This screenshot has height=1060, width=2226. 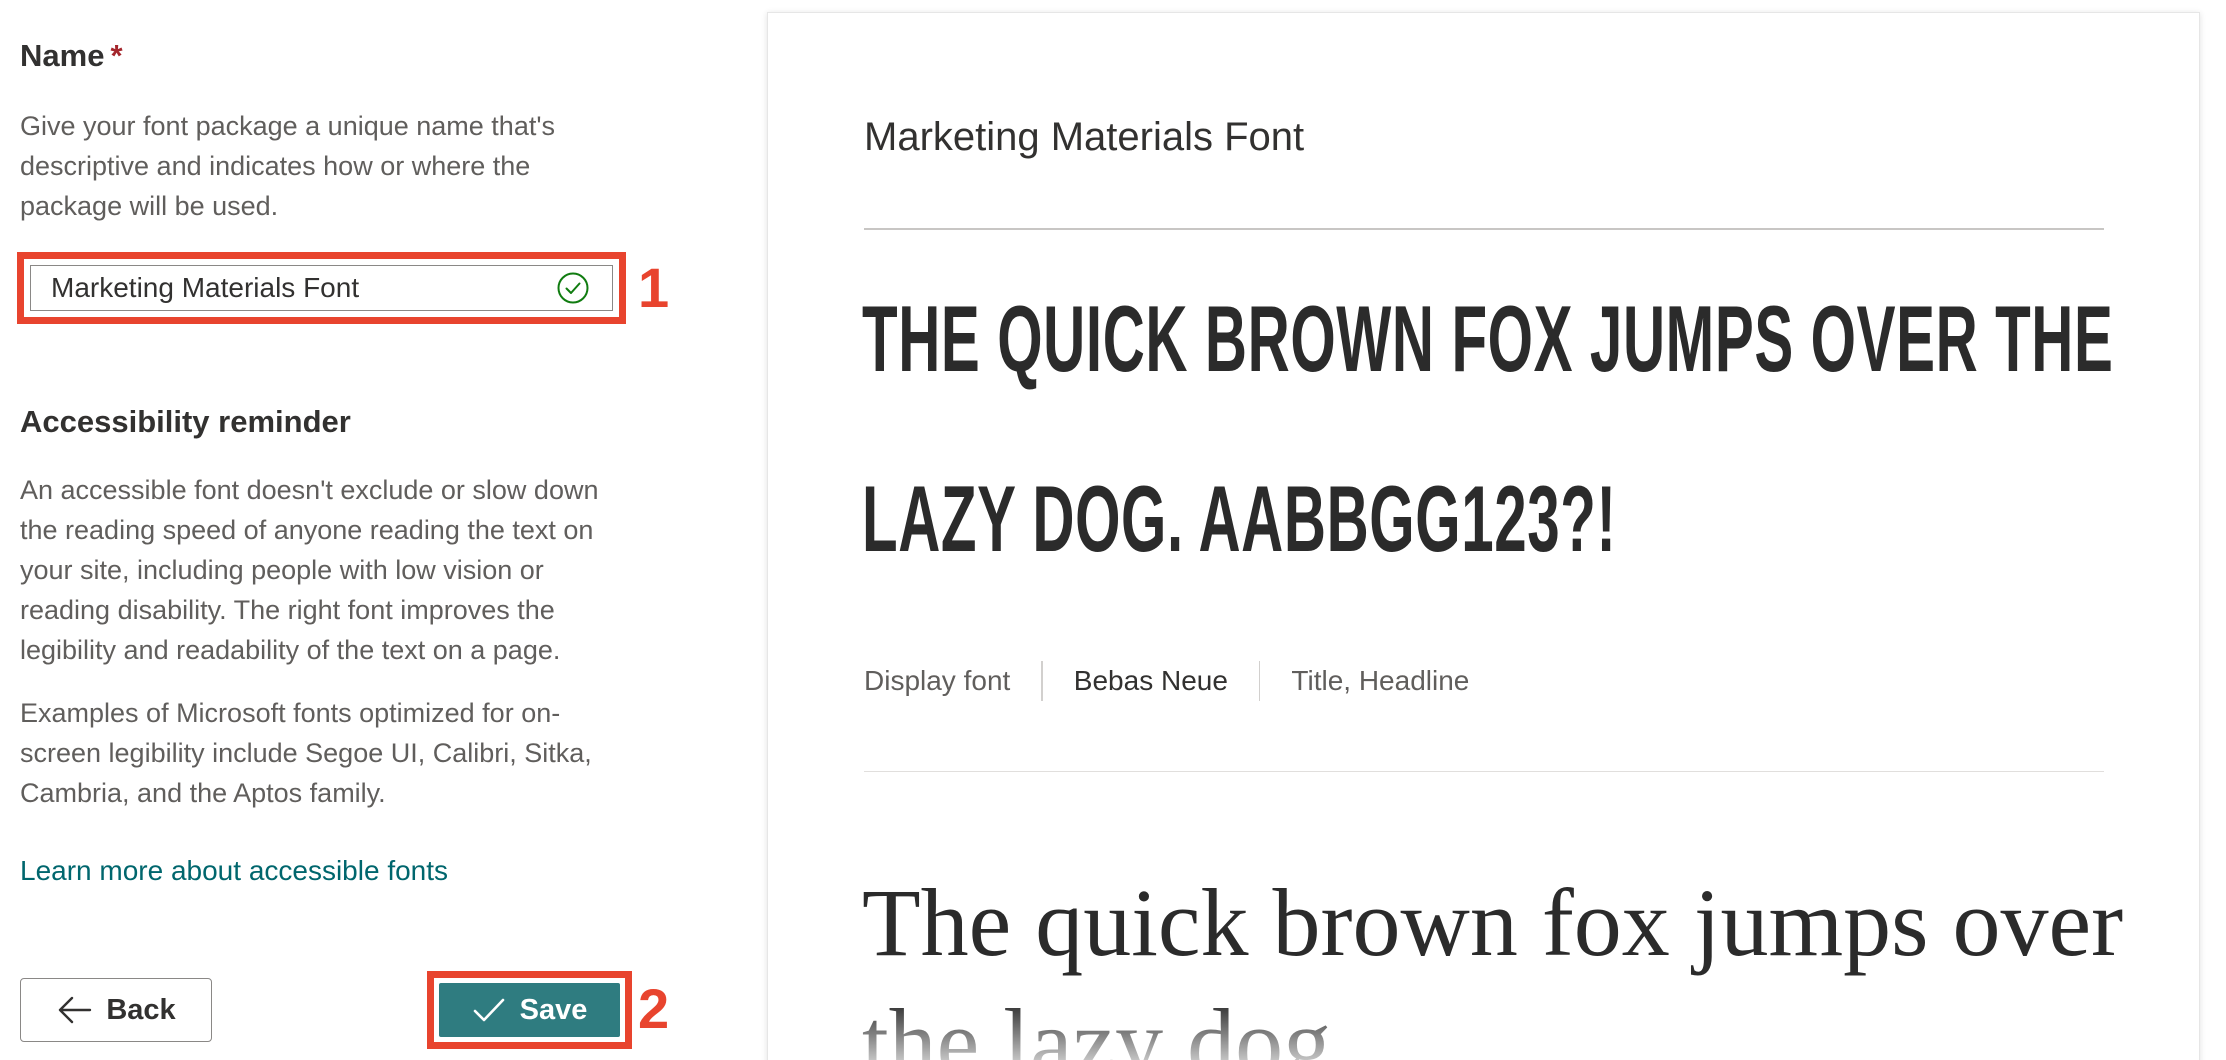 I want to click on annotation-highlight-name: Marketing Materials Font, so click(x=321, y=288).